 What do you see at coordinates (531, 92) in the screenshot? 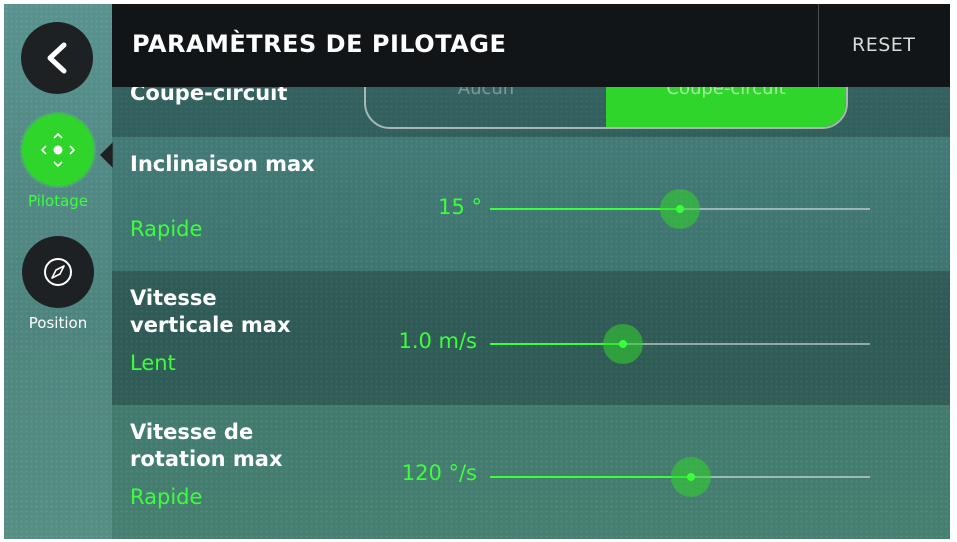
I see `settings-row-coupe-circuit: Coupe-circuit Aucun Coupe-circuit` at bounding box center [531, 92].